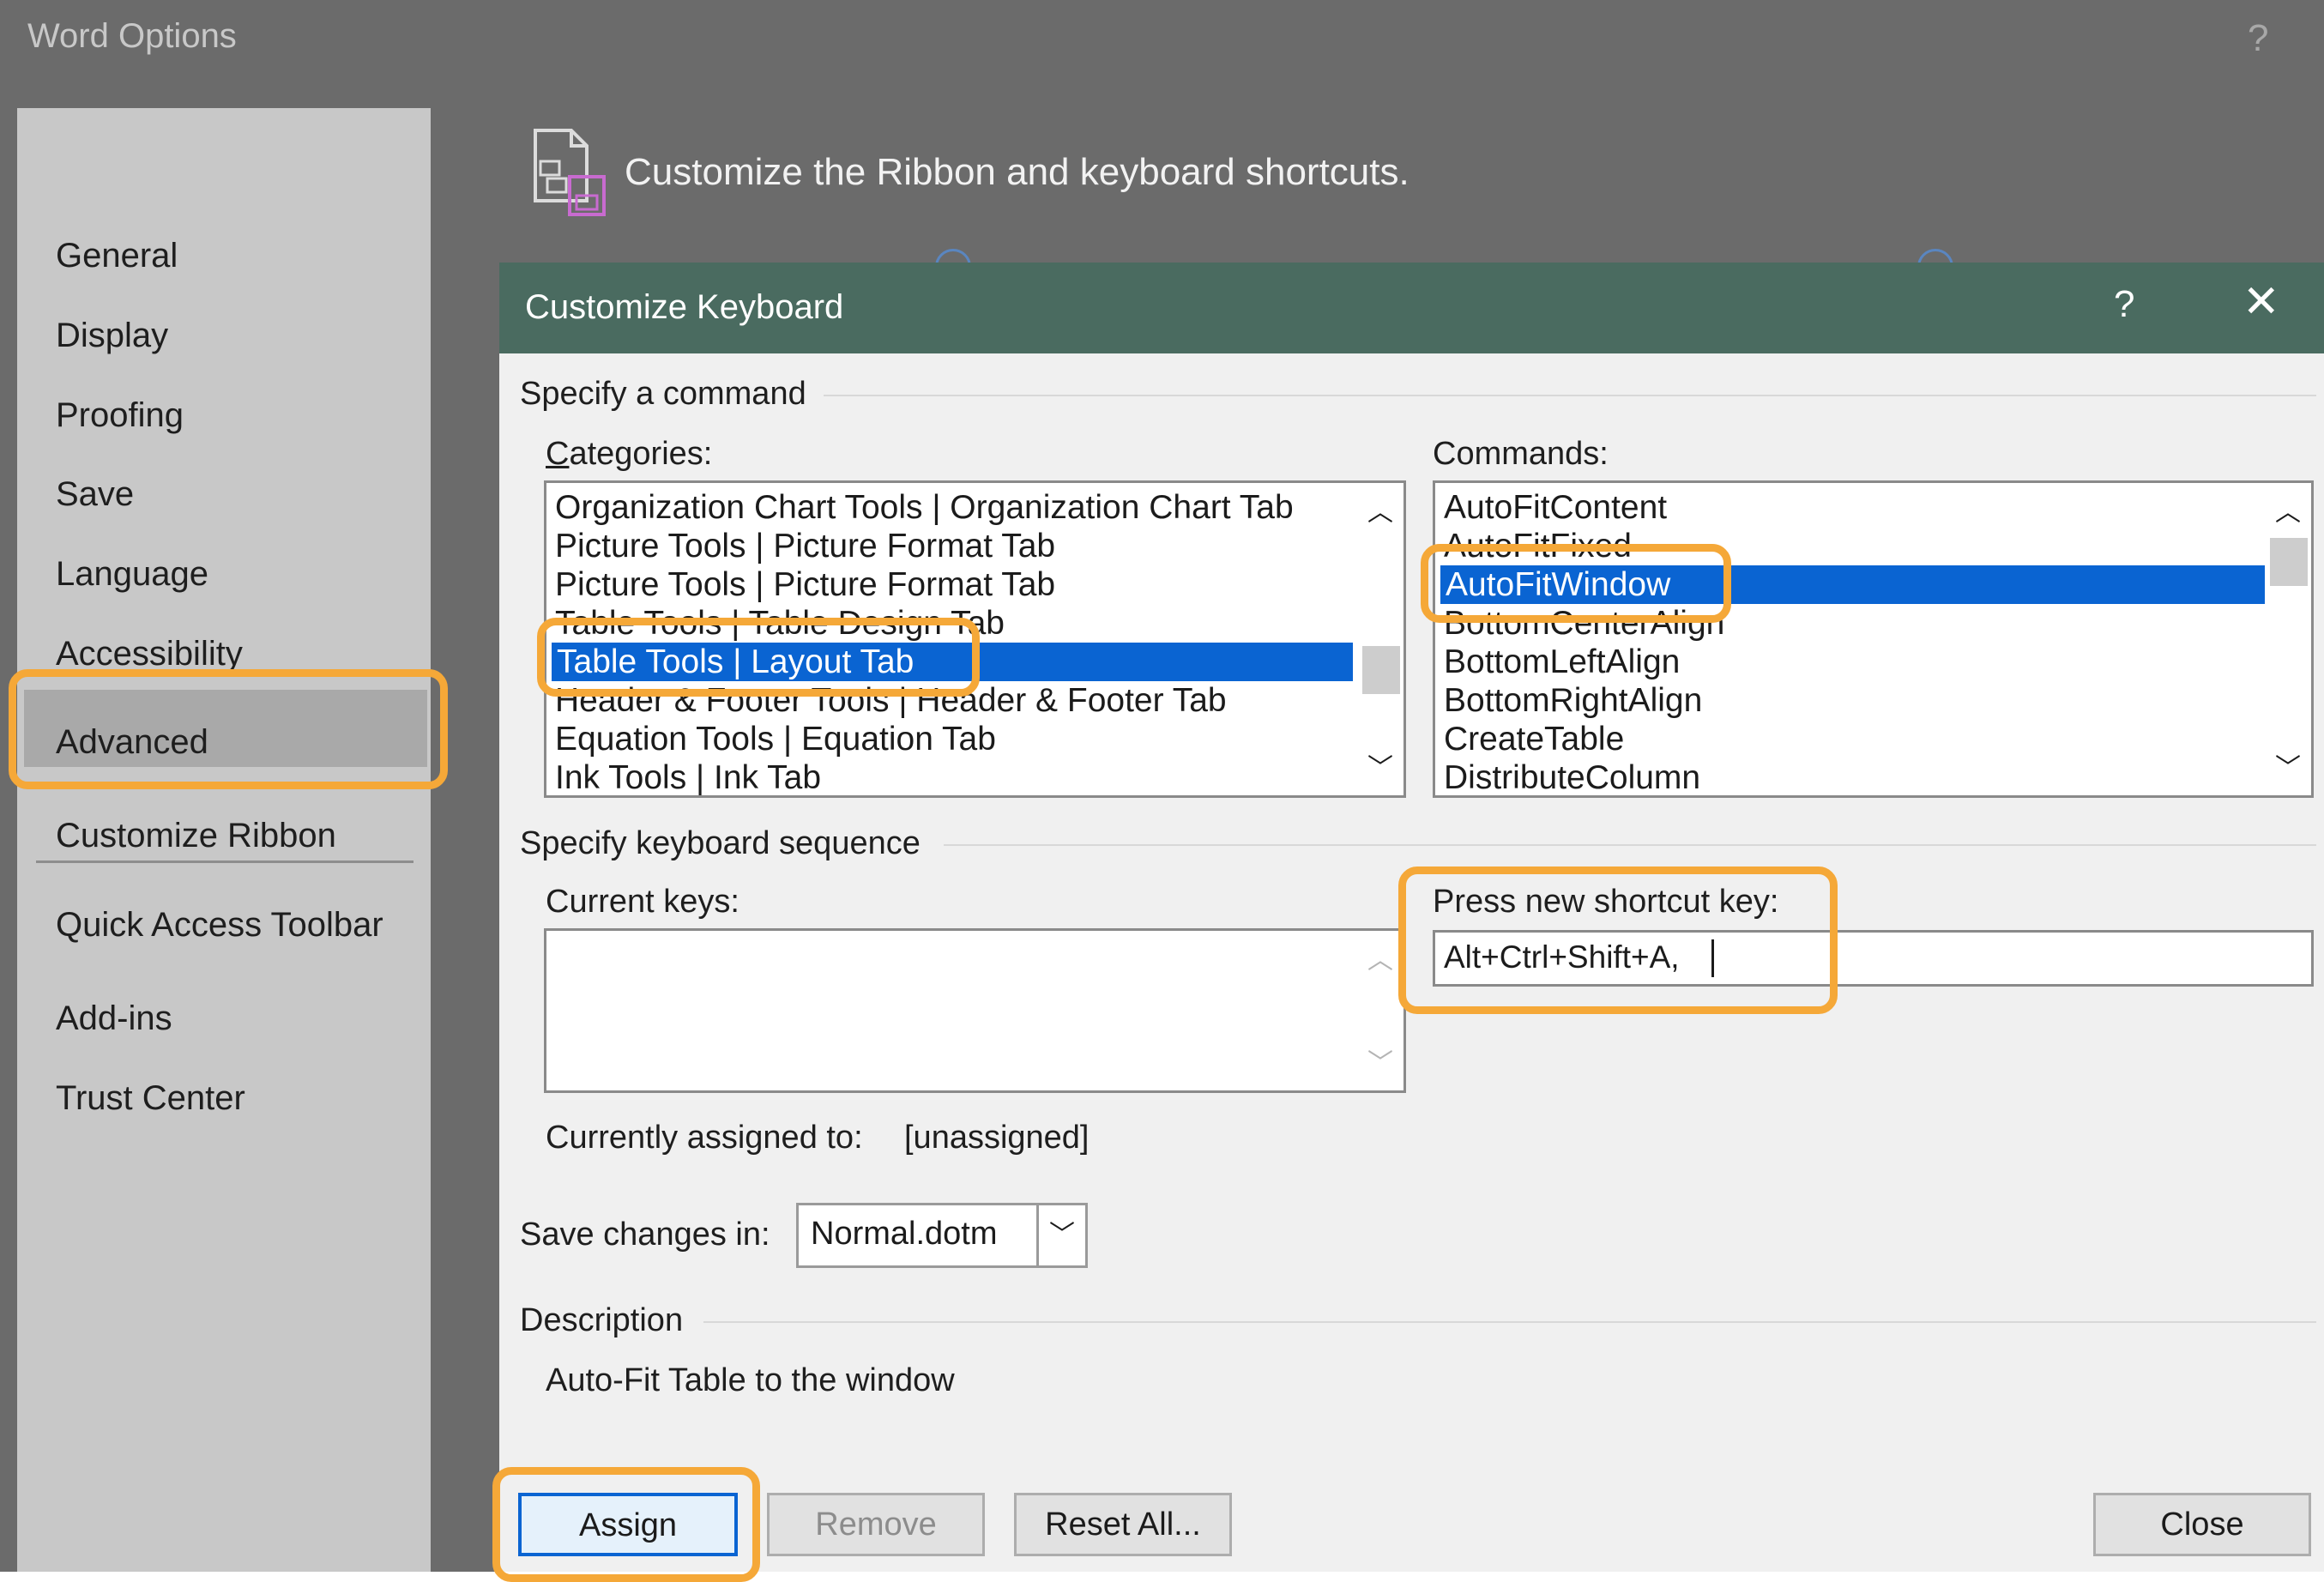 The image size is (2324, 1582). Describe the element at coordinates (641, 454) in the screenshot. I see `categories-label-text: ategories:` at that location.